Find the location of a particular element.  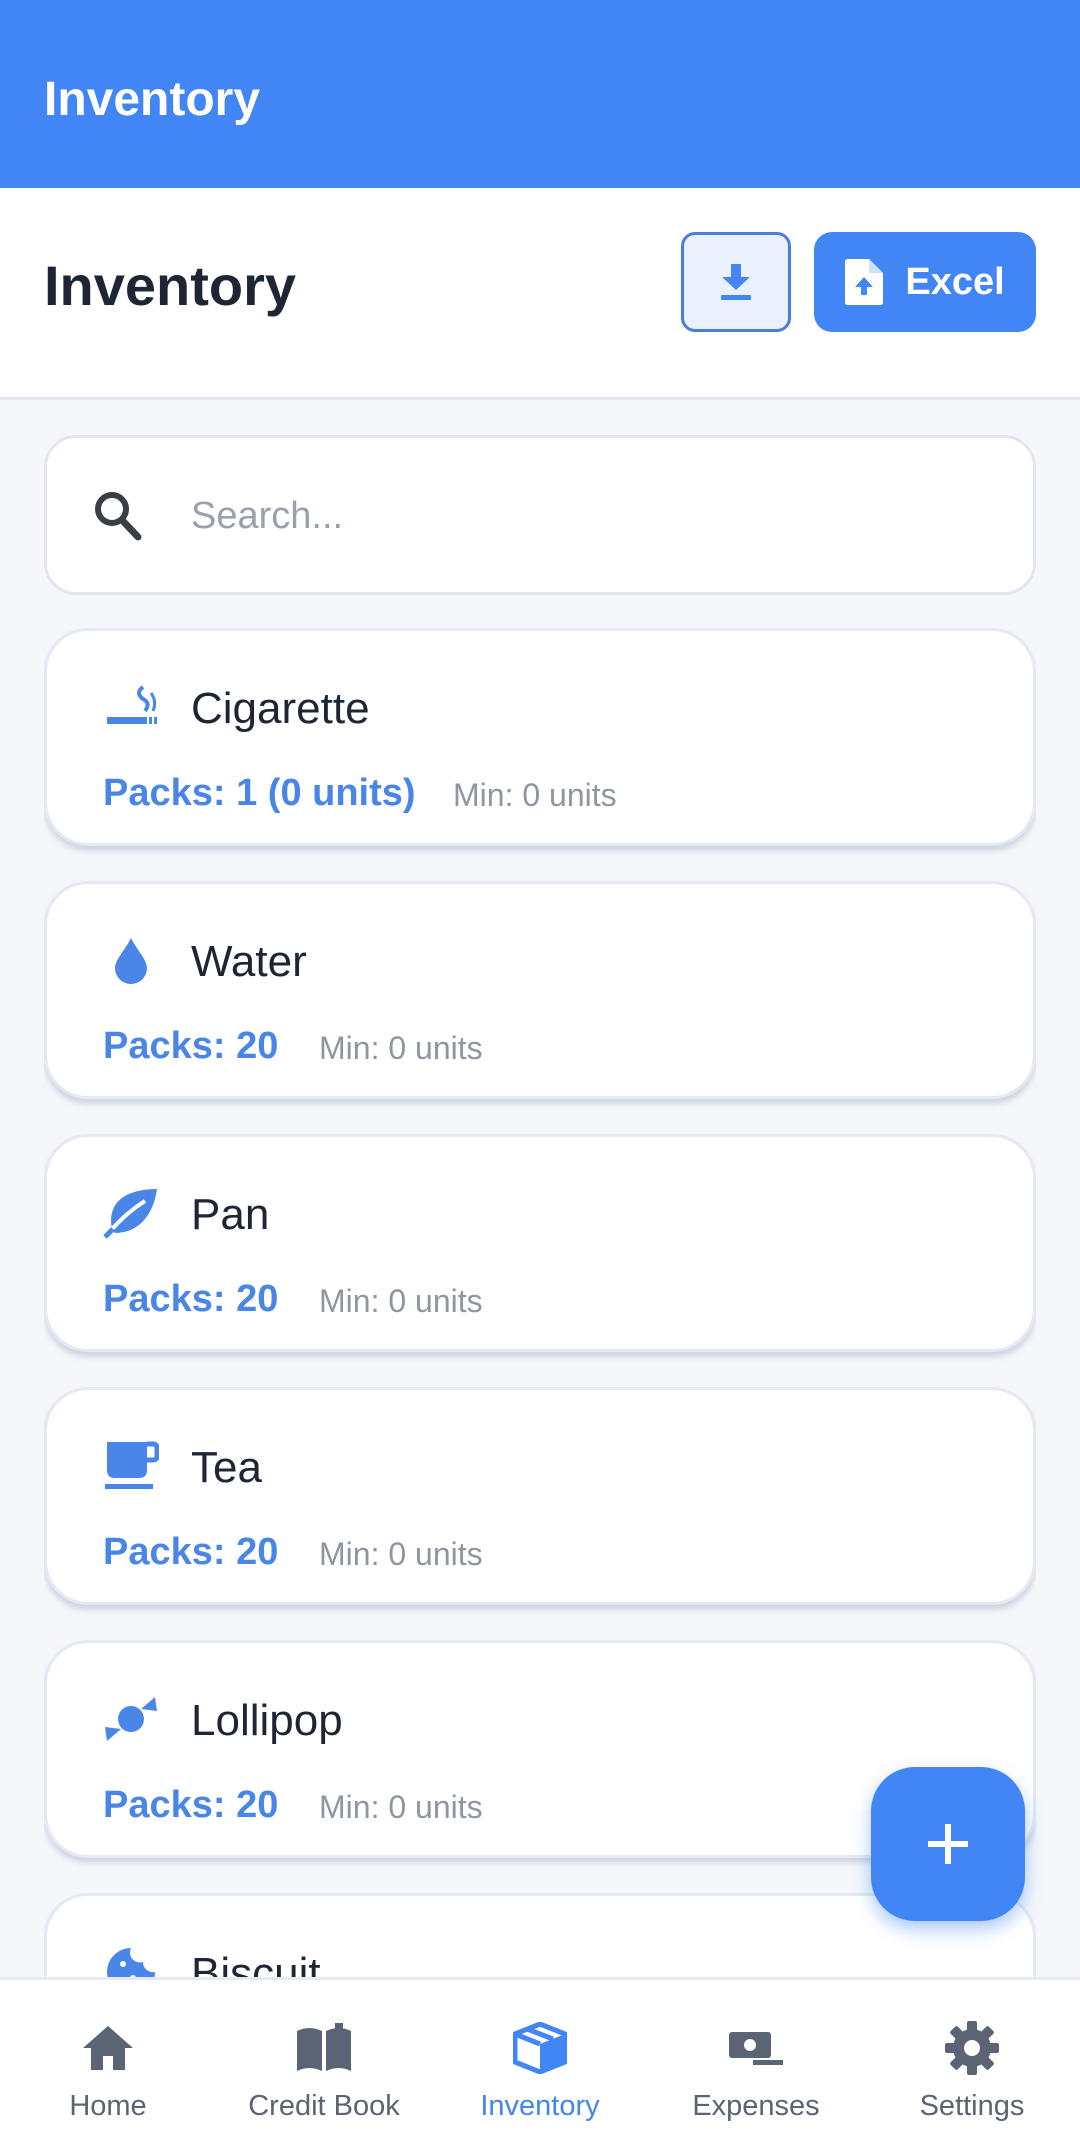

inventory-card-pan: Pan Packs: 20 Min: 0 units is located at coordinates (540, 1243).